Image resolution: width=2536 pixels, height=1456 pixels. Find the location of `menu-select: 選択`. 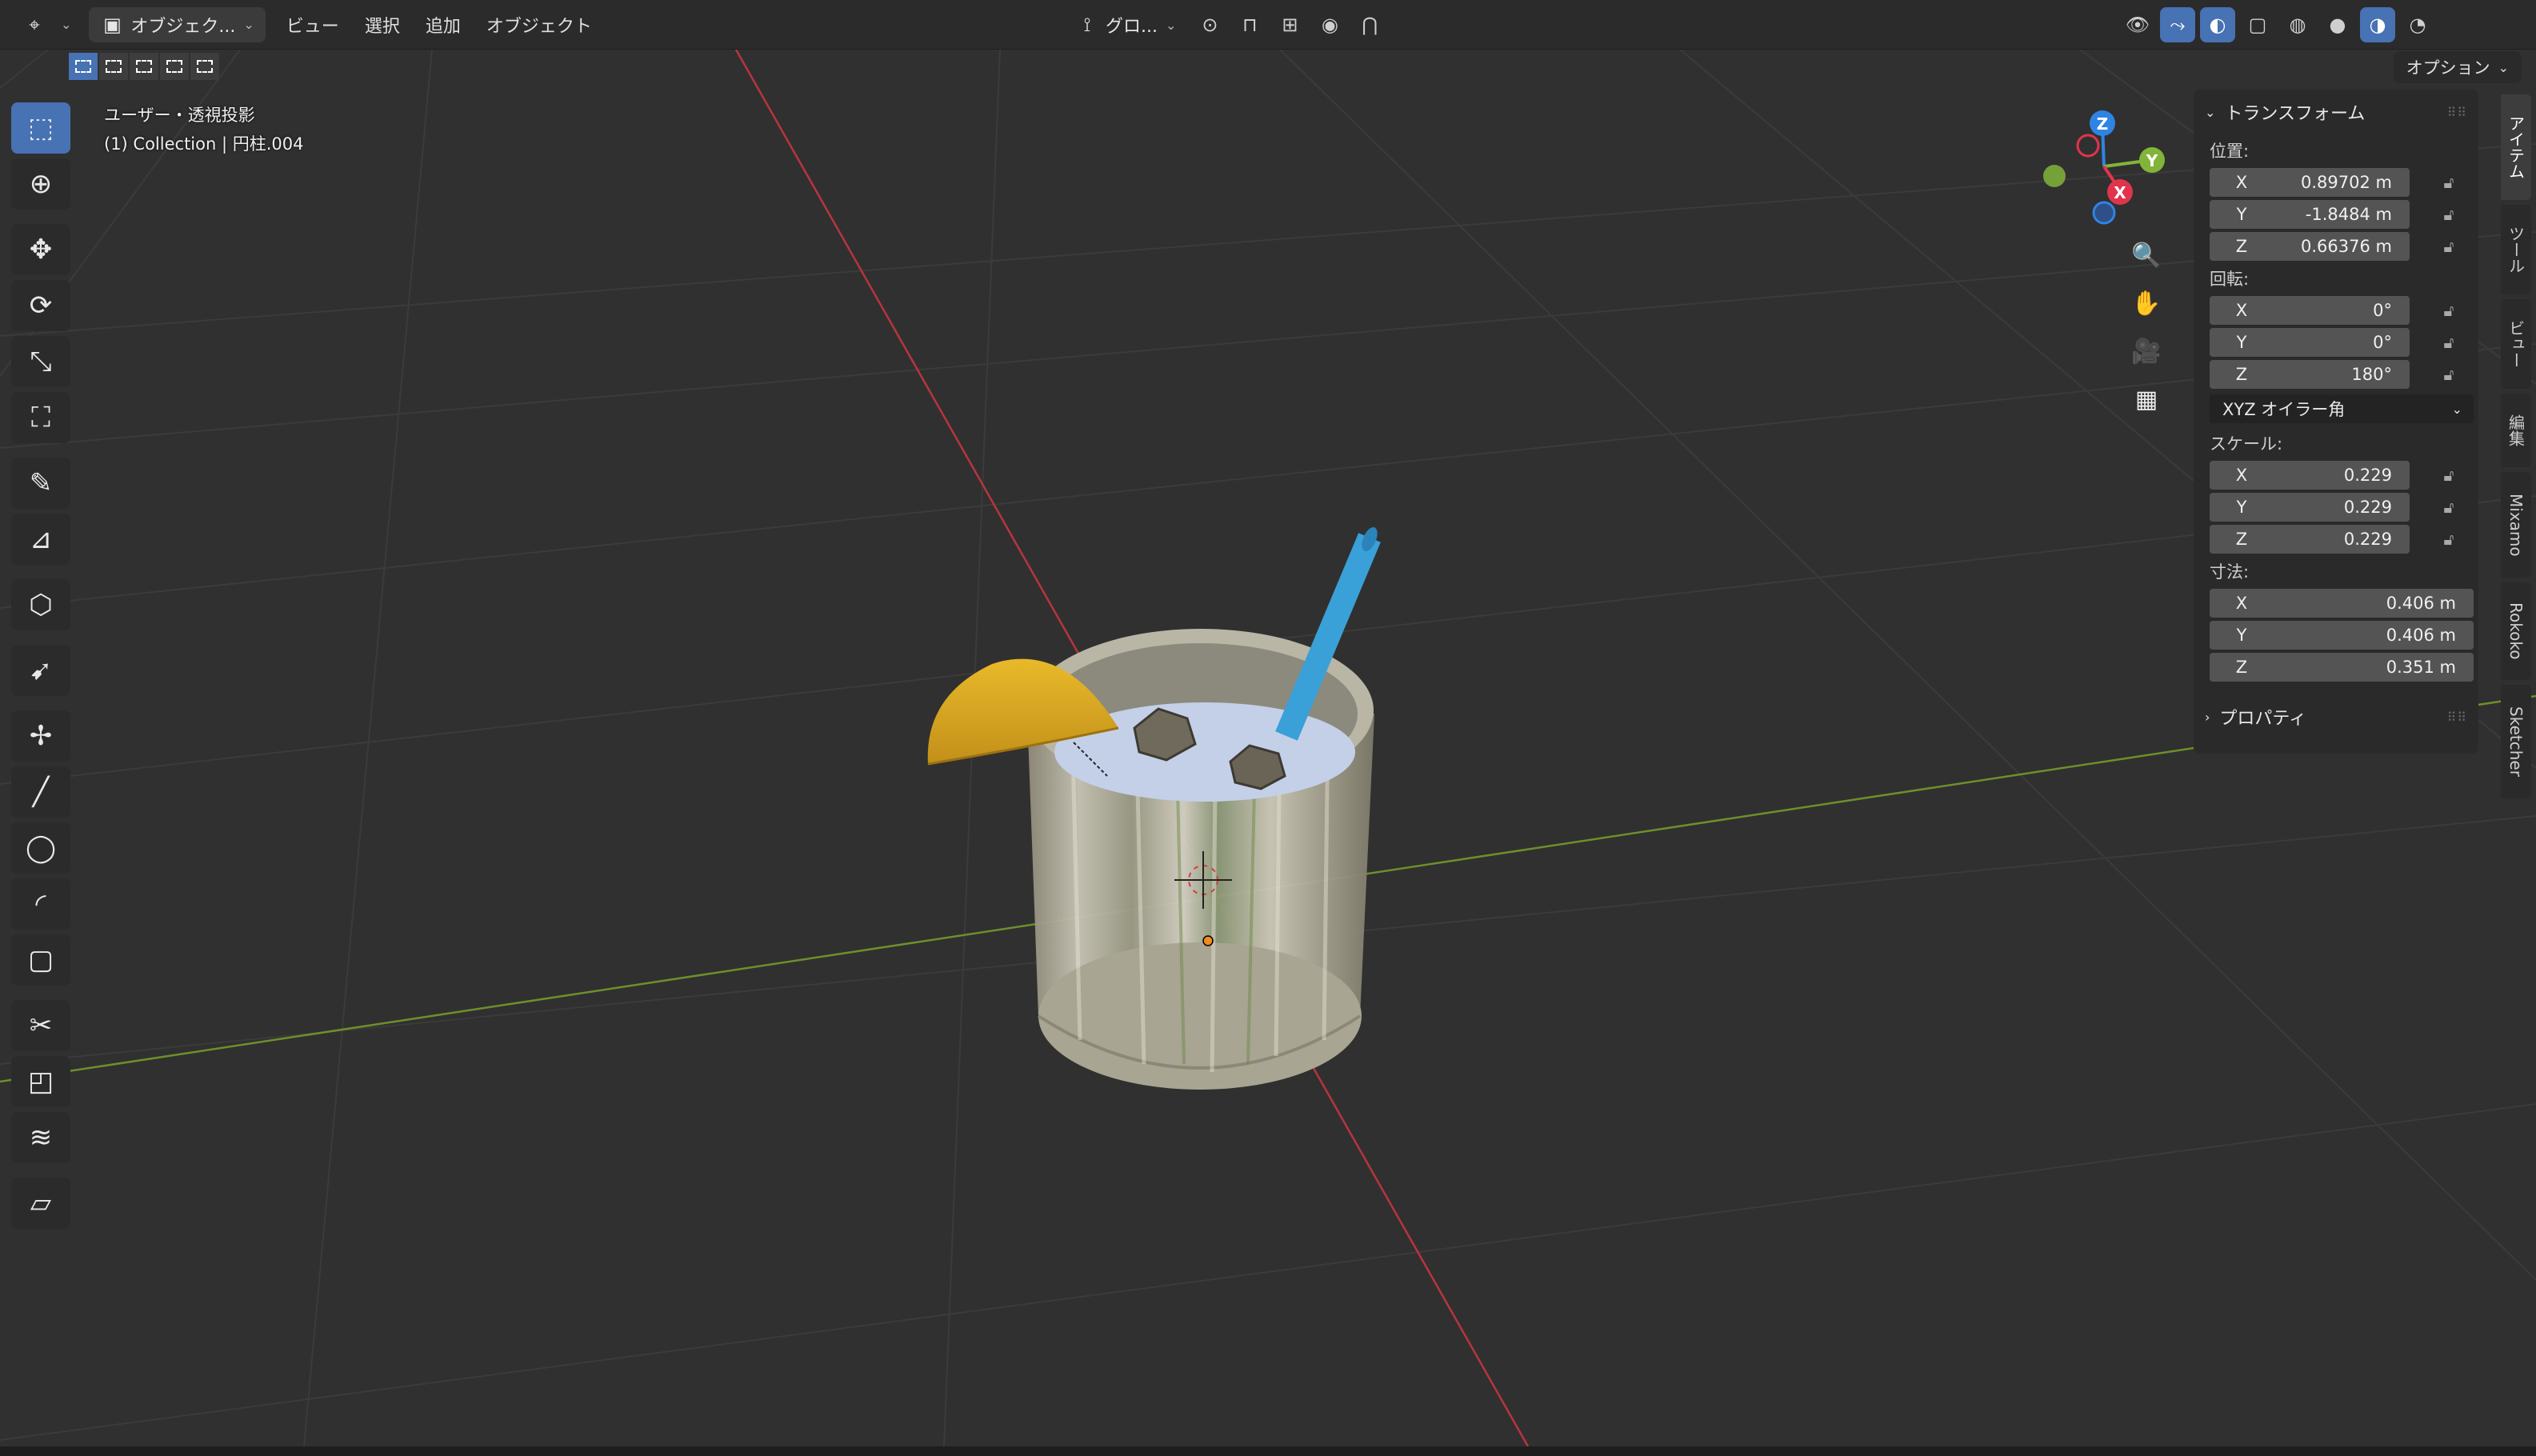

menu-select: 選択 is located at coordinates (382, 24).